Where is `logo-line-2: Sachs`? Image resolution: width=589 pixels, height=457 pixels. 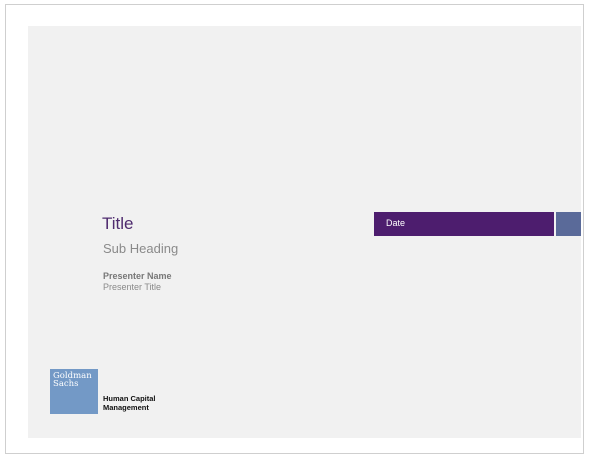 logo-line-2: Sachs is located at coordinates (66, 384).